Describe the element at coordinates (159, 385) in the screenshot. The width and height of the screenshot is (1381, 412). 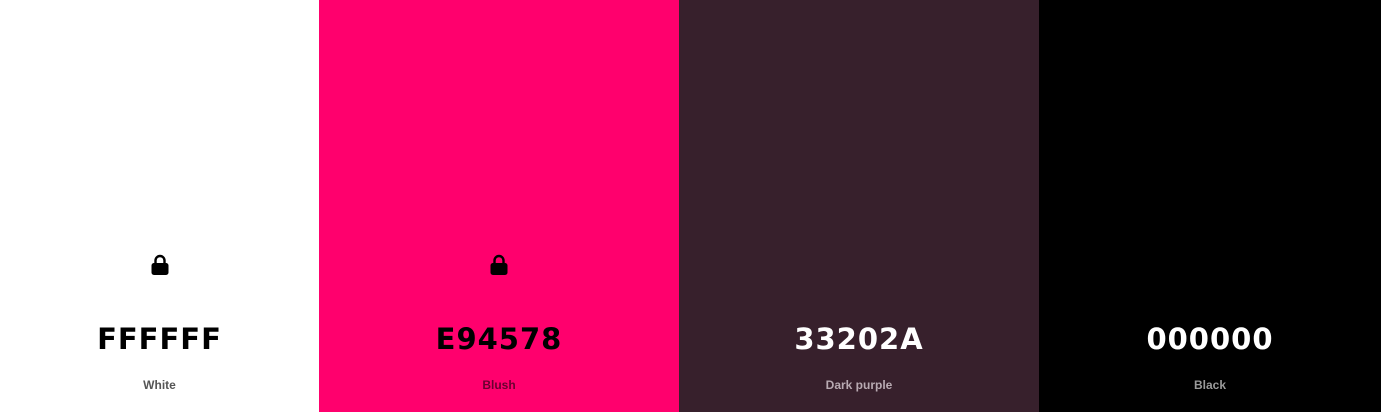
I see `swatch-color-name: White` at that location.